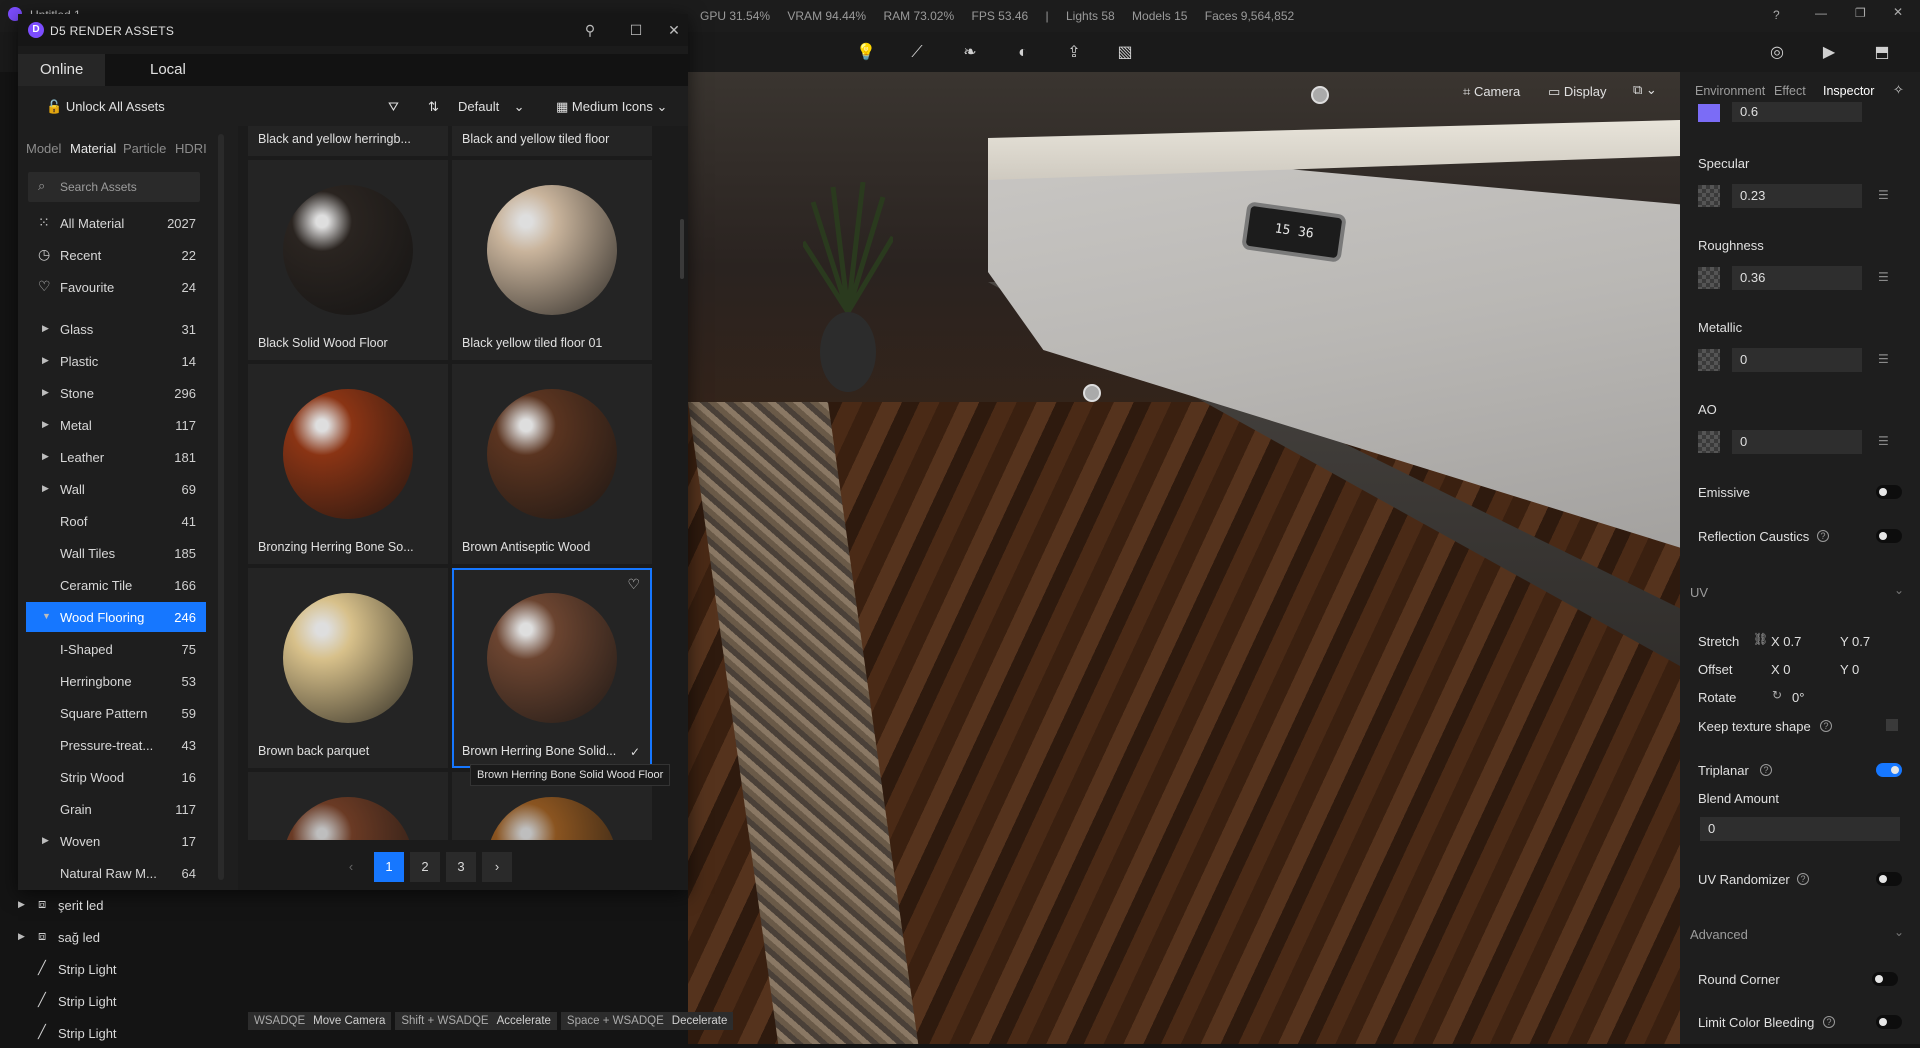  I want to click on stretch-x-field: X 0.7, so click(1786, 641).